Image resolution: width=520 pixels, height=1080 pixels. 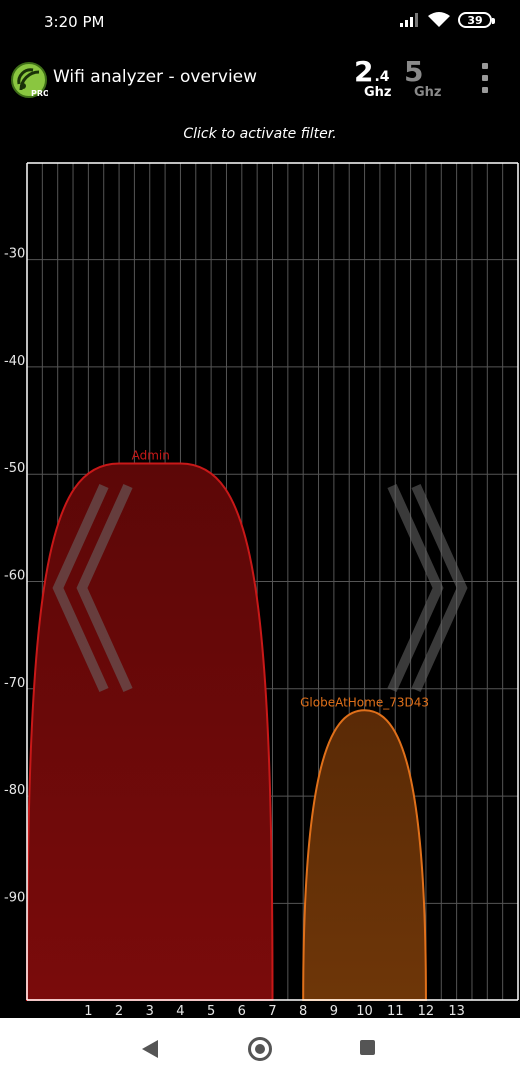 What do you see at coordinates (74, 22) in the screenshot?
I see `status-time: 3:20 PM` at bounding box center [74, 22].